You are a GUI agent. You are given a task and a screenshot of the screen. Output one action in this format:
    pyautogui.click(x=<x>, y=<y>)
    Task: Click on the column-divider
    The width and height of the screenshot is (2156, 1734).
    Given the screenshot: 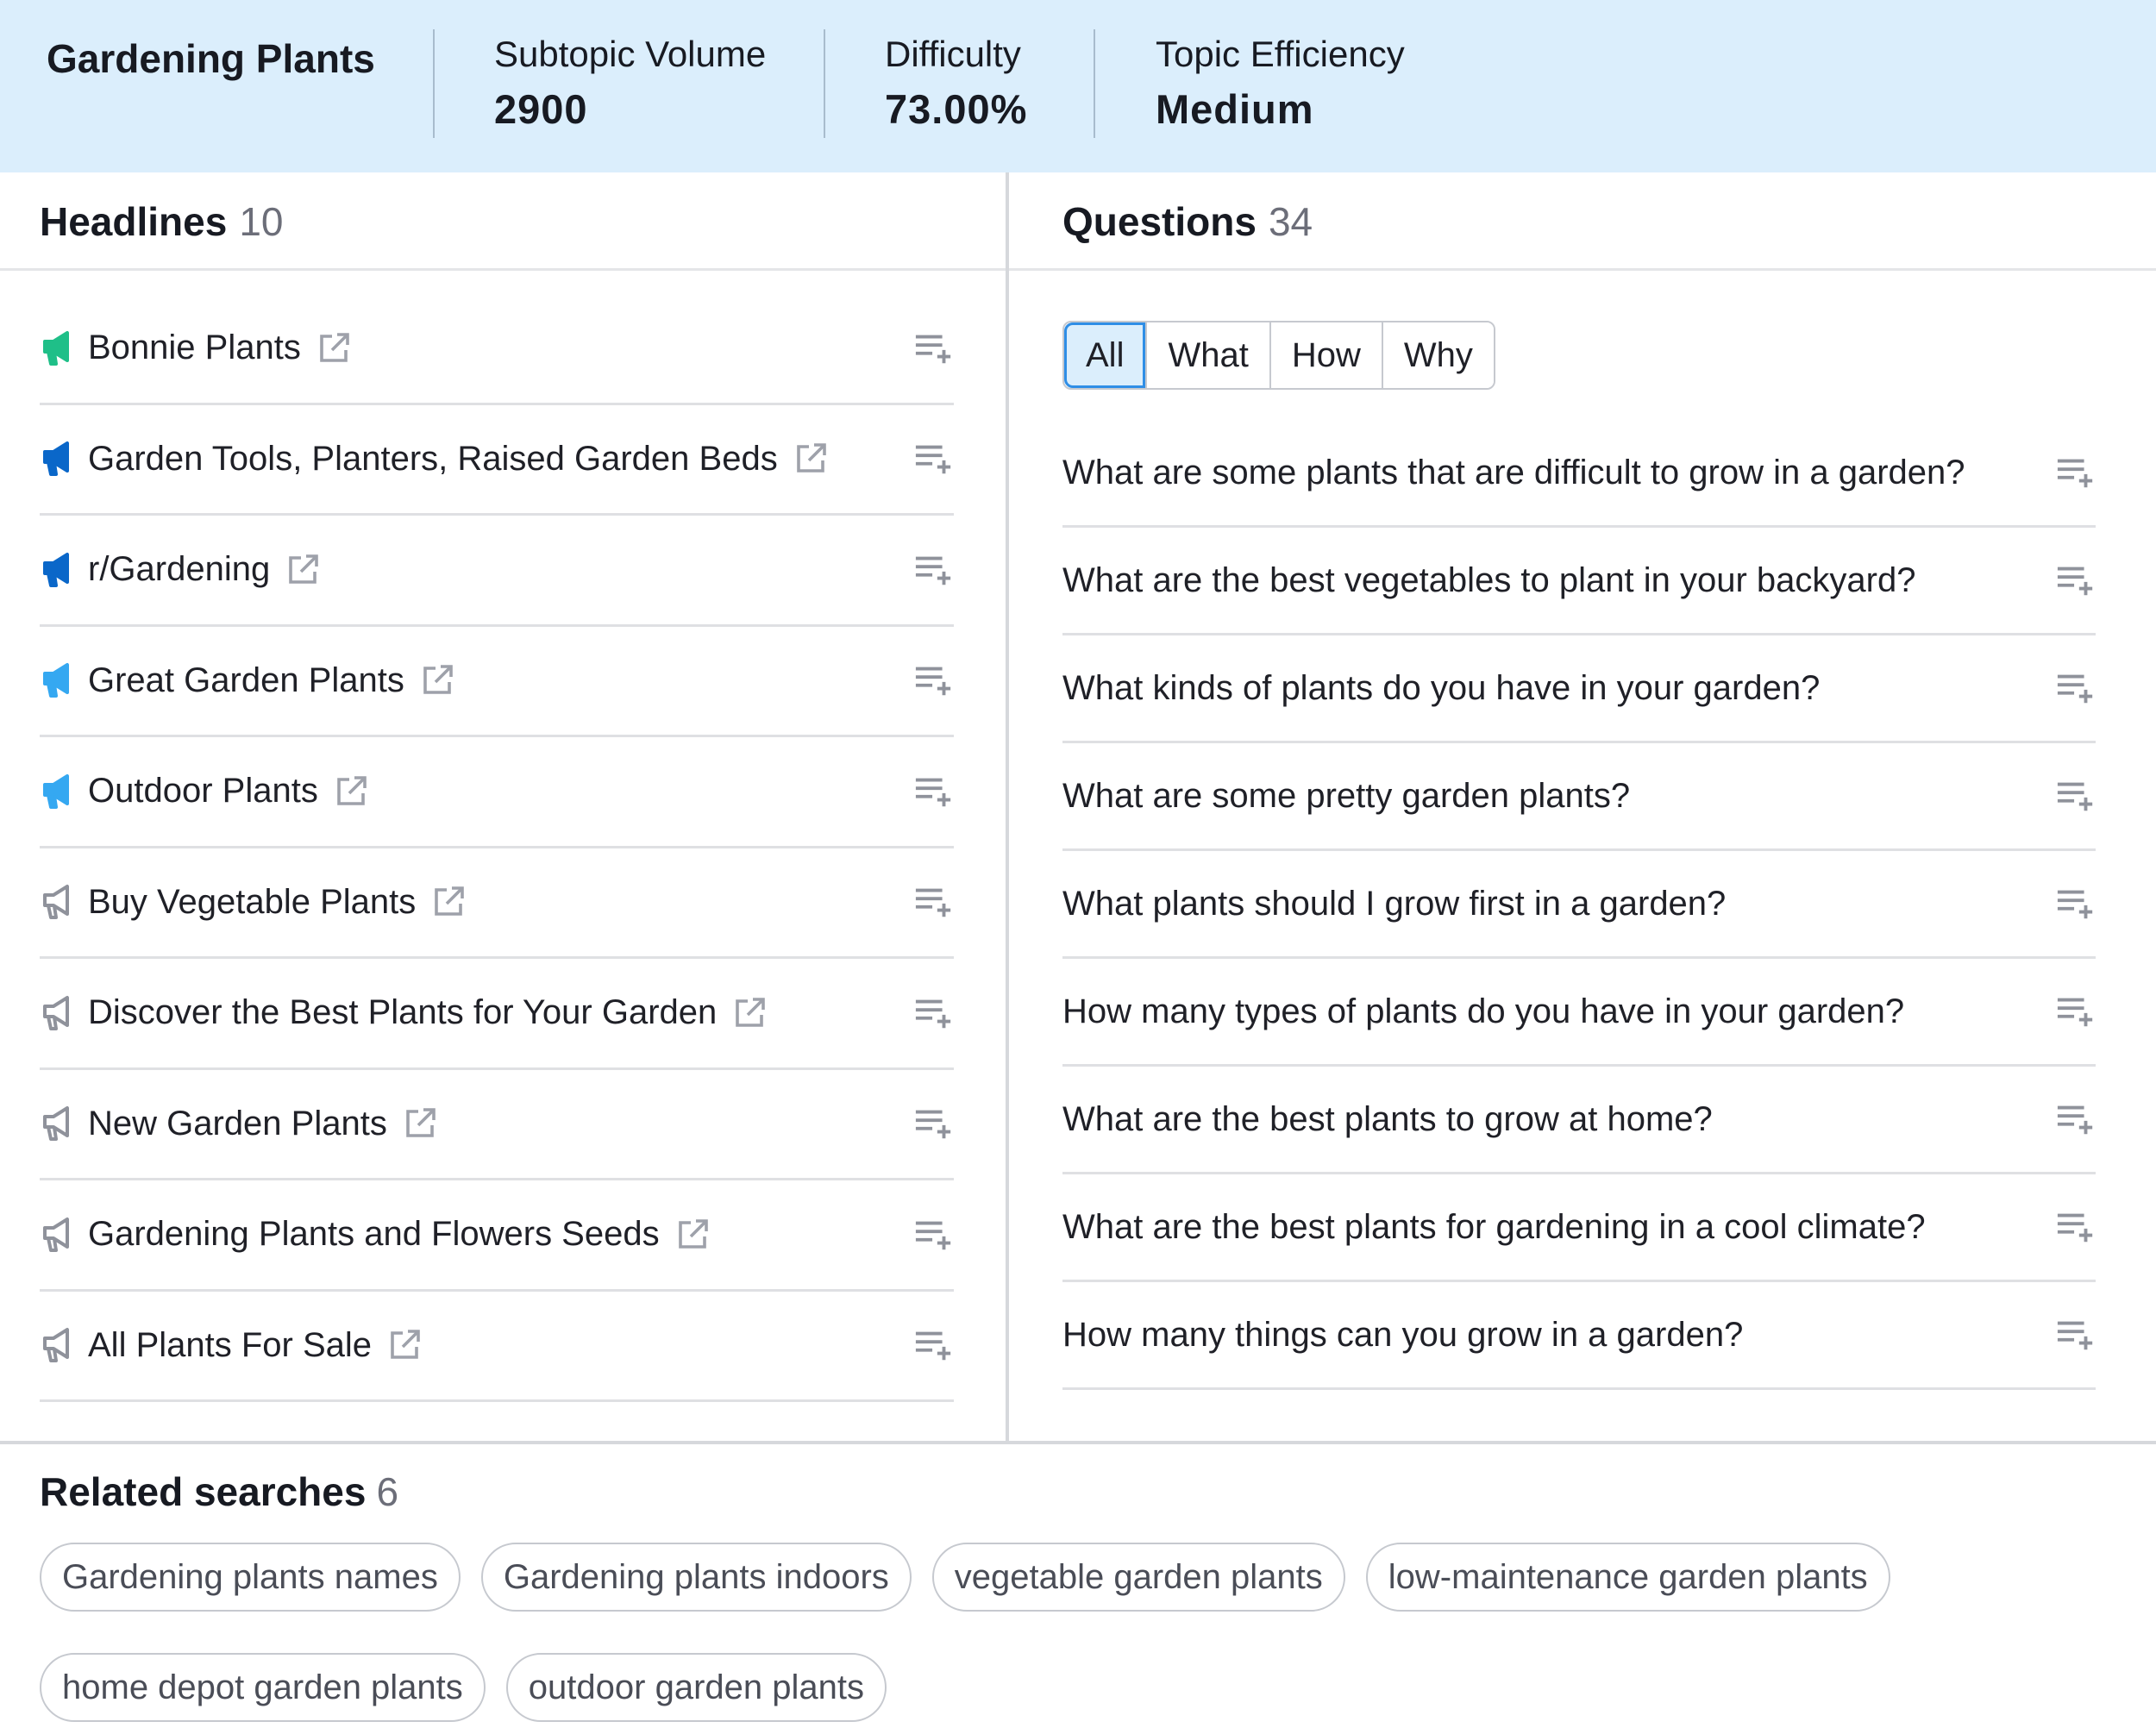 What is the action you would take?
    pyautogui.click(x=1007, y=807)
    